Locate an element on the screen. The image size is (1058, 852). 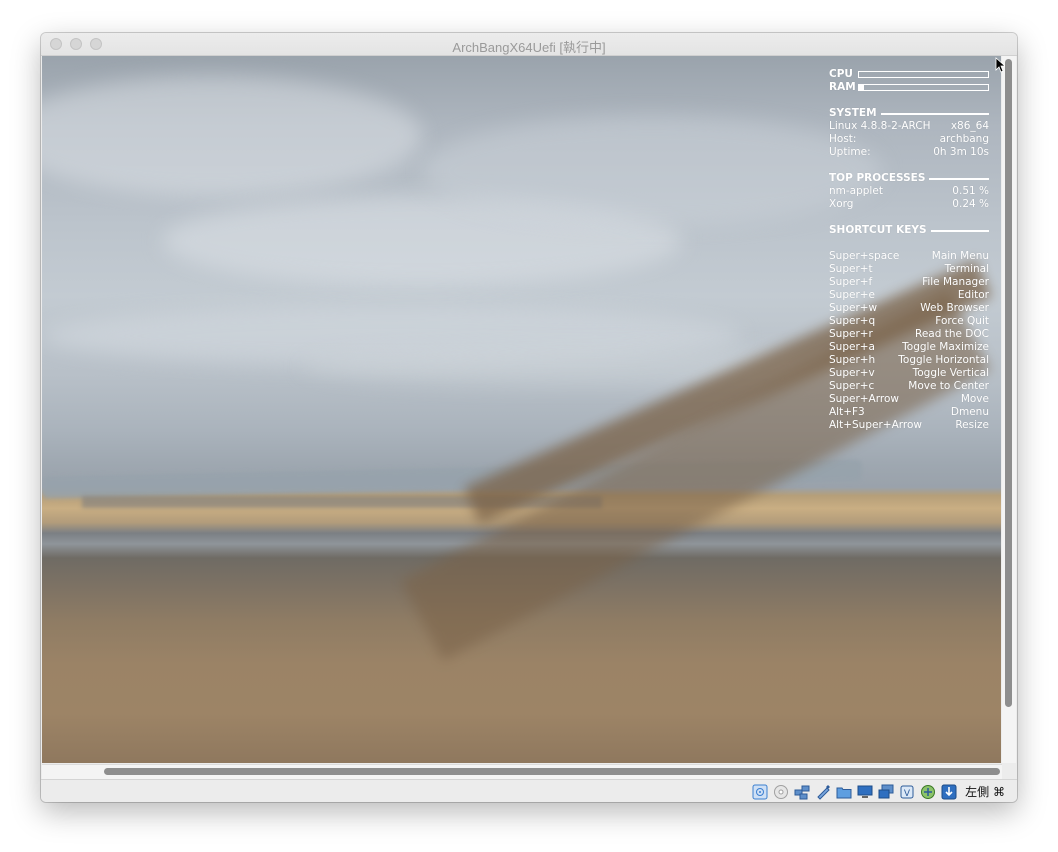
horizontal-scrollbar is located at coordinates (522, 771).